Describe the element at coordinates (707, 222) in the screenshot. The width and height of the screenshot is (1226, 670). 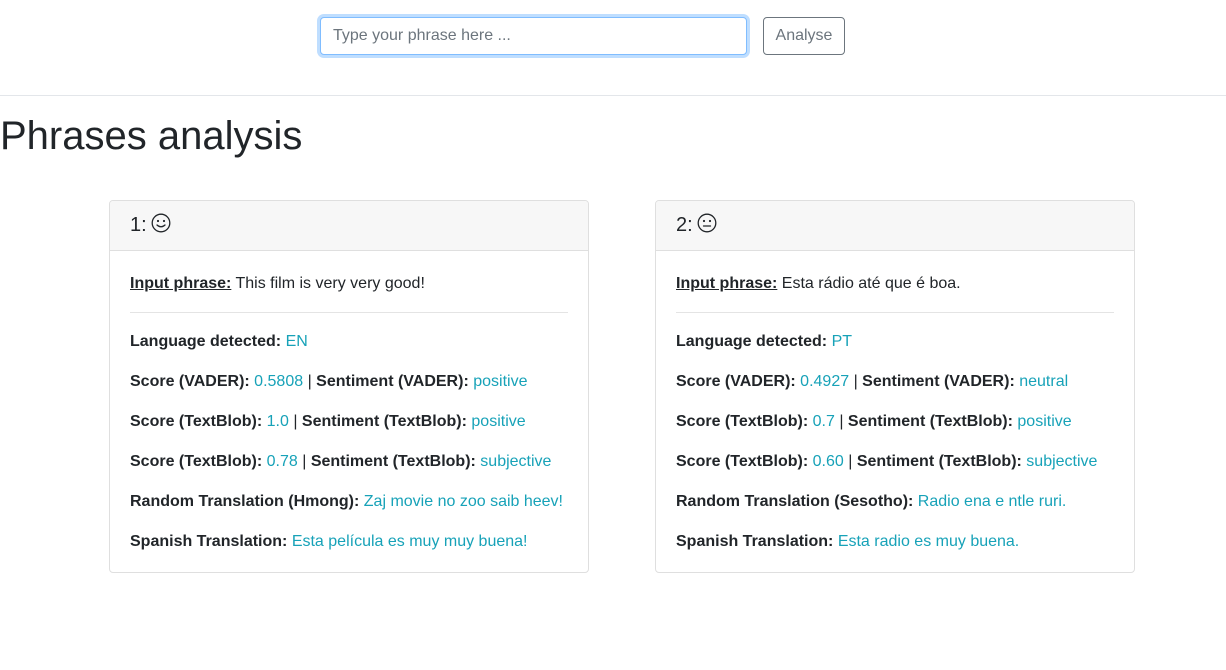
I see `neutral-face-icon` at that location.